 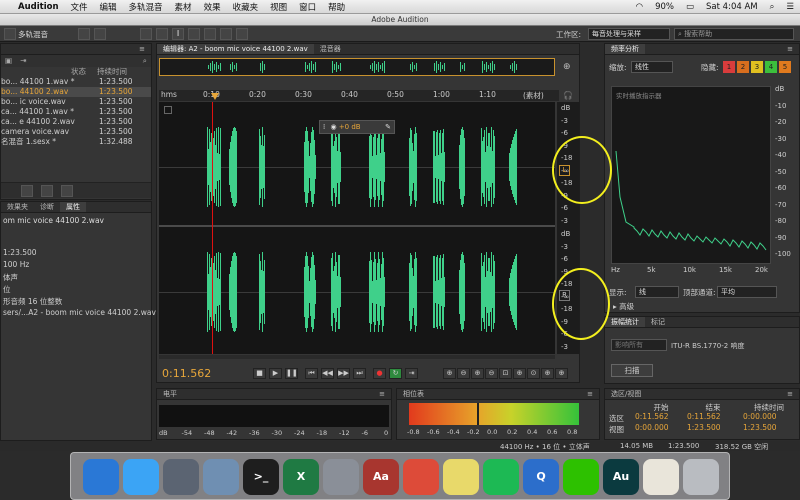 What do you see at coordinates (246, 7) in the screenshot?
I see `menu-favorites: 收藏夹` at bounding box center [246, 7].